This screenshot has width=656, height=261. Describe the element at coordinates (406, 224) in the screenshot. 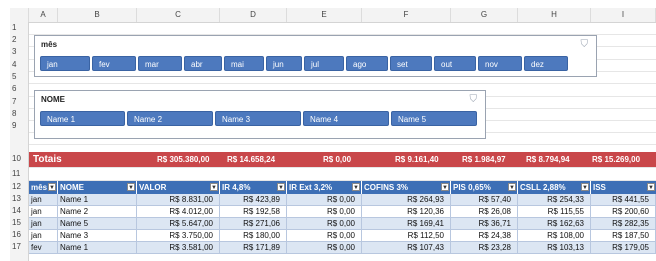

I see `cell-cofins: R$ 169,41` at that location.